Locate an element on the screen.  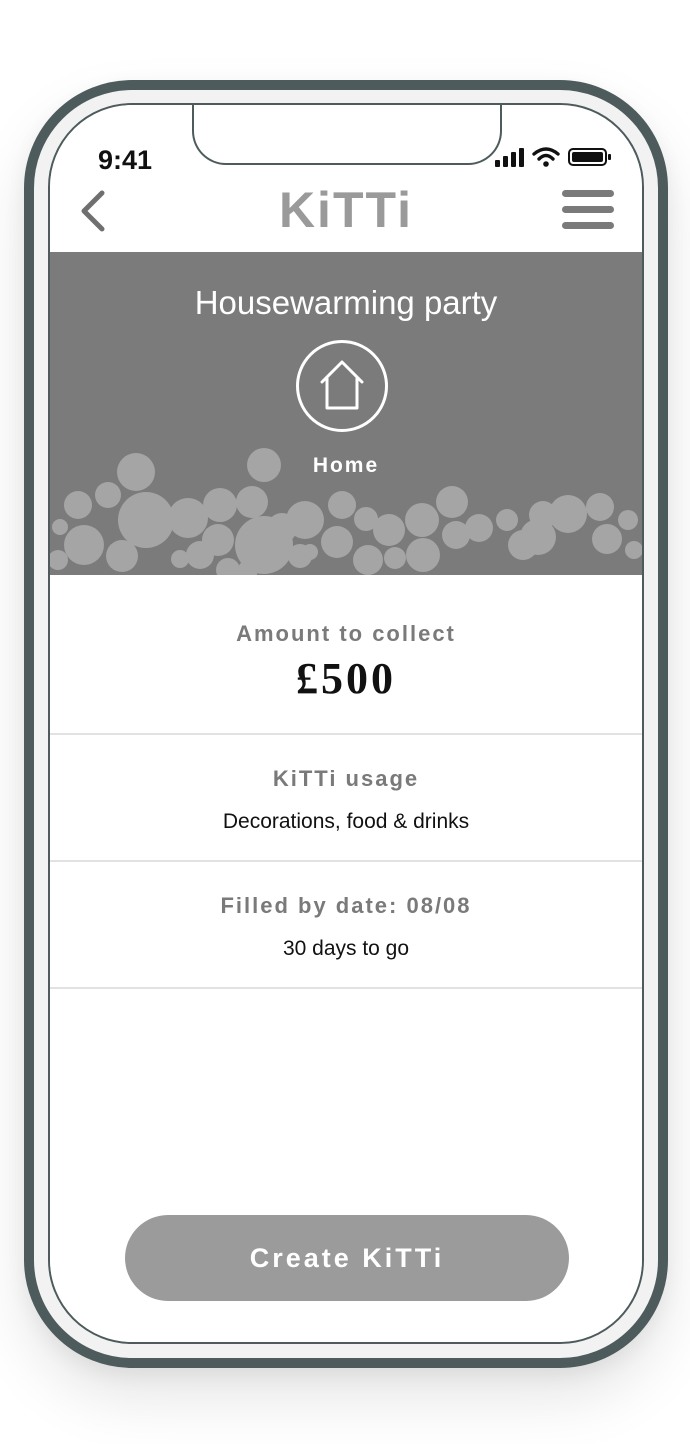
category-icon-circle is located at coordinates (342, 386).